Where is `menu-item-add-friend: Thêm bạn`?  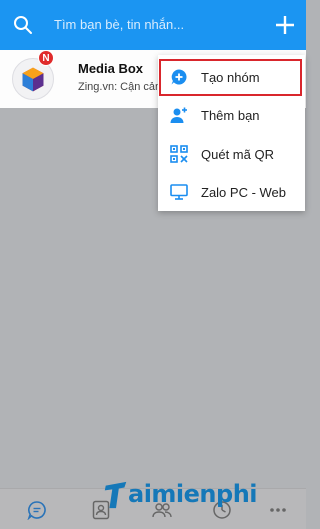
menu-item-add-friend: Thêm bạn is located at coordinates (231, 115).